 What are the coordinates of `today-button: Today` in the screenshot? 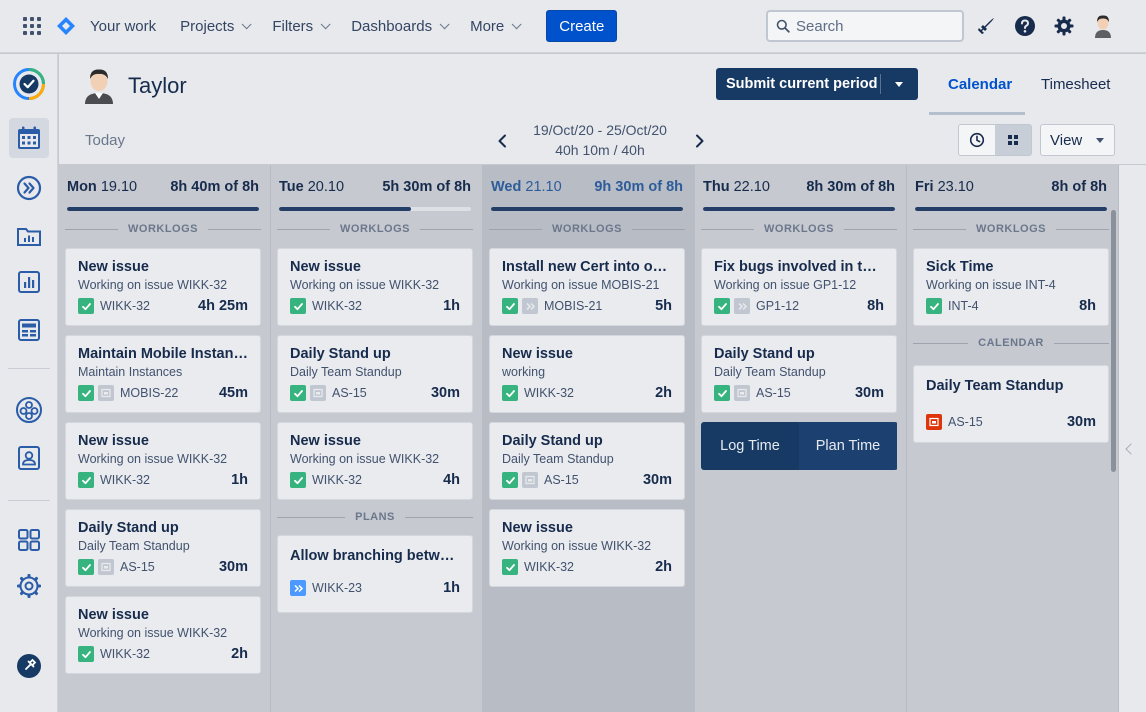 It's located at (105, 140).